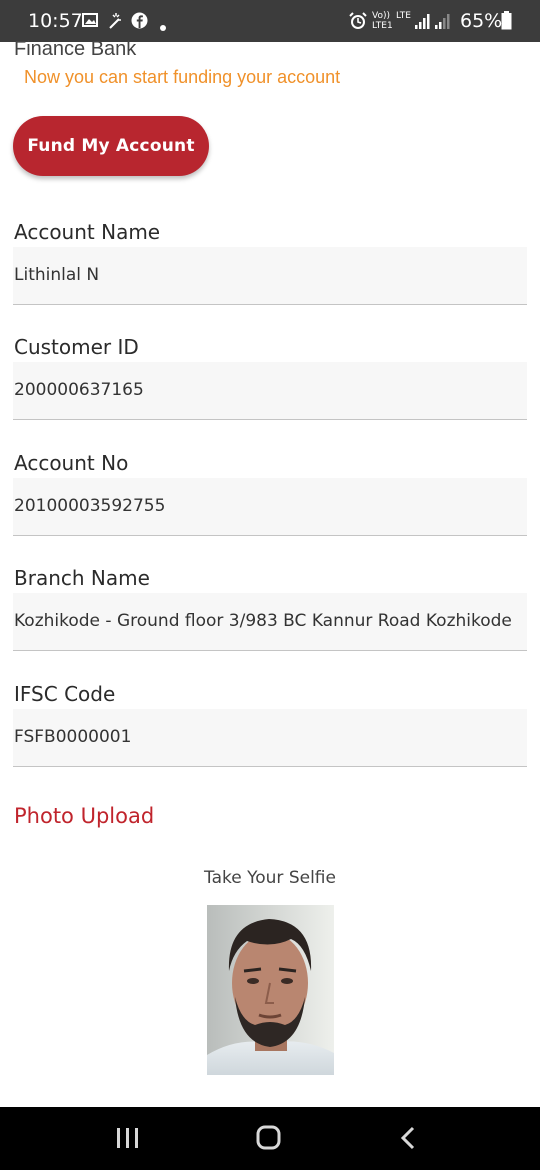 The image size is (540, 1175). I want to click on signal-icon, so click(423, 23).